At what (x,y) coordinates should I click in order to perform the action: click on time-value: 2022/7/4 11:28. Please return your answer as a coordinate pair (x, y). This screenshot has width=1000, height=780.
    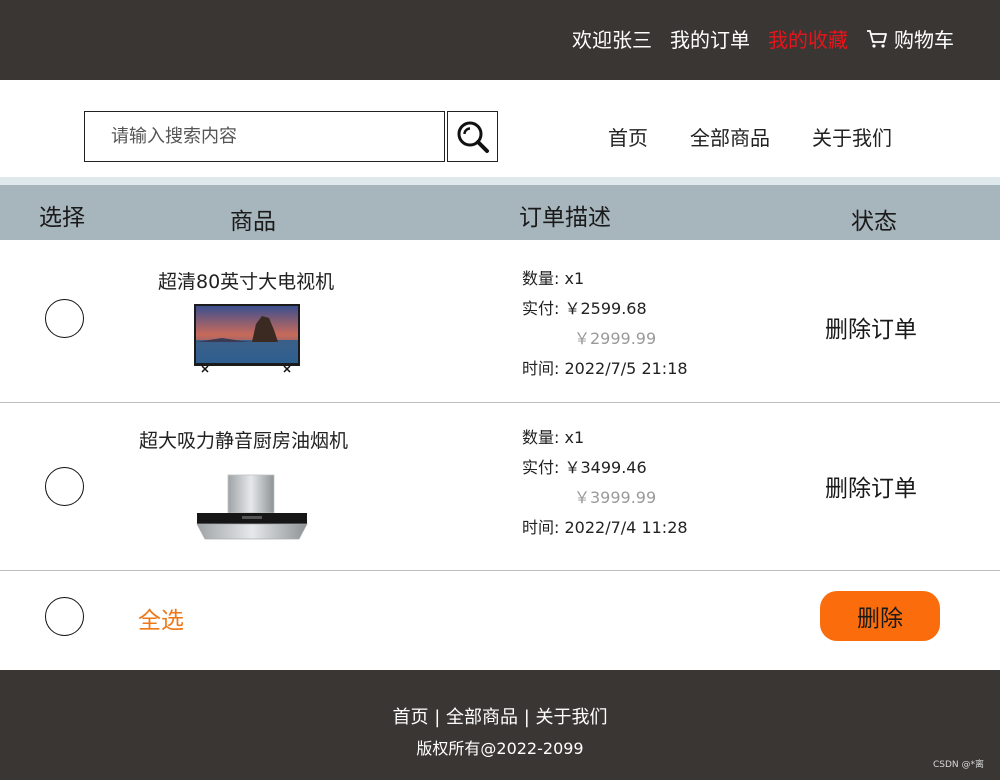
    Looking at the image, I should click on (626, 527).